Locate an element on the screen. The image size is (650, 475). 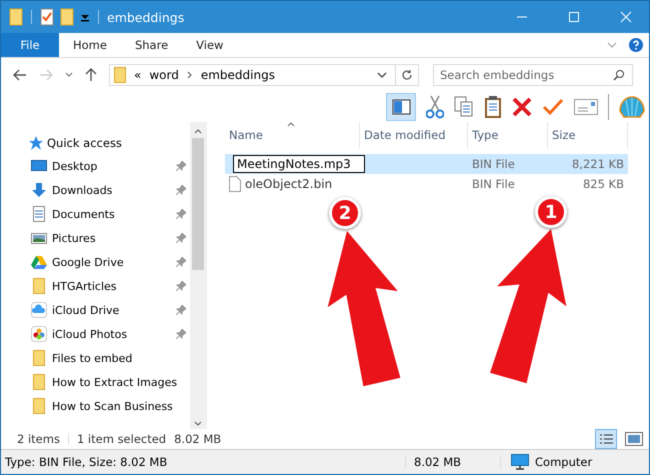
column-header: Name is located at coordinates (292, 135).